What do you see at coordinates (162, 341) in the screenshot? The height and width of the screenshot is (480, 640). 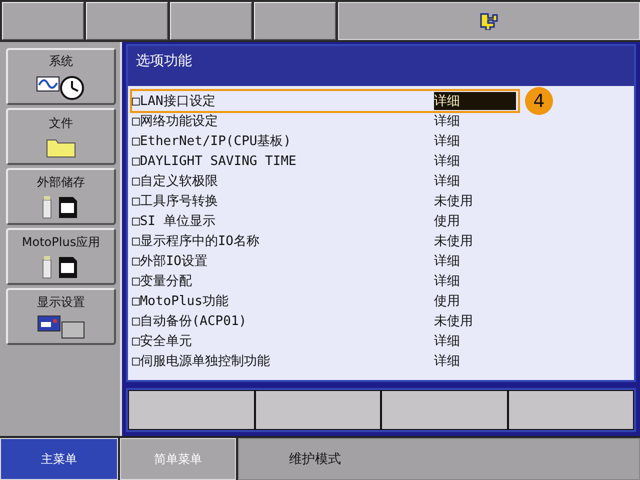 I see `option-label: □安全单元` at bounding box center [162, 341].